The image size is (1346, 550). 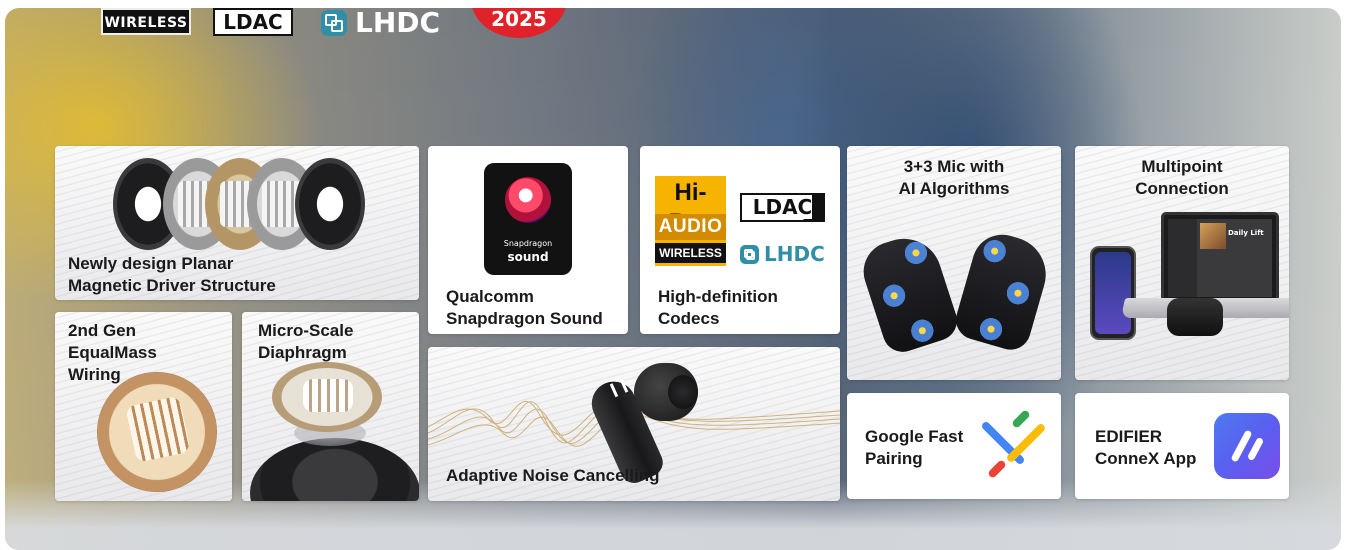 What do you see at coordinates (112, 352) in the screenshot?
I see `feature-label: 2nd Gen EqualMass Wiring` at bounding box center [112, 352].